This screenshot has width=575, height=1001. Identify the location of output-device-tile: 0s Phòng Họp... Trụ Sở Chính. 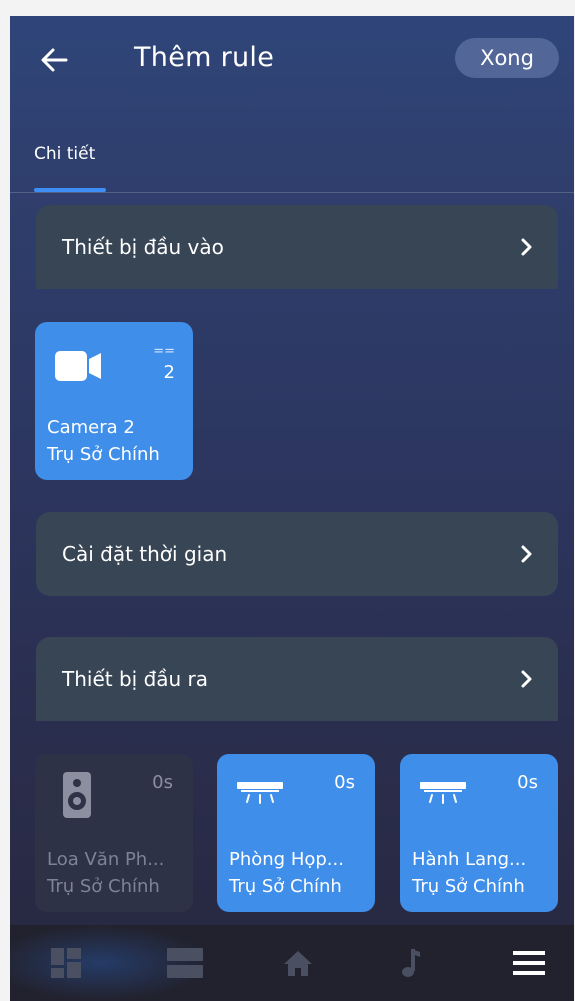
(296, 833).